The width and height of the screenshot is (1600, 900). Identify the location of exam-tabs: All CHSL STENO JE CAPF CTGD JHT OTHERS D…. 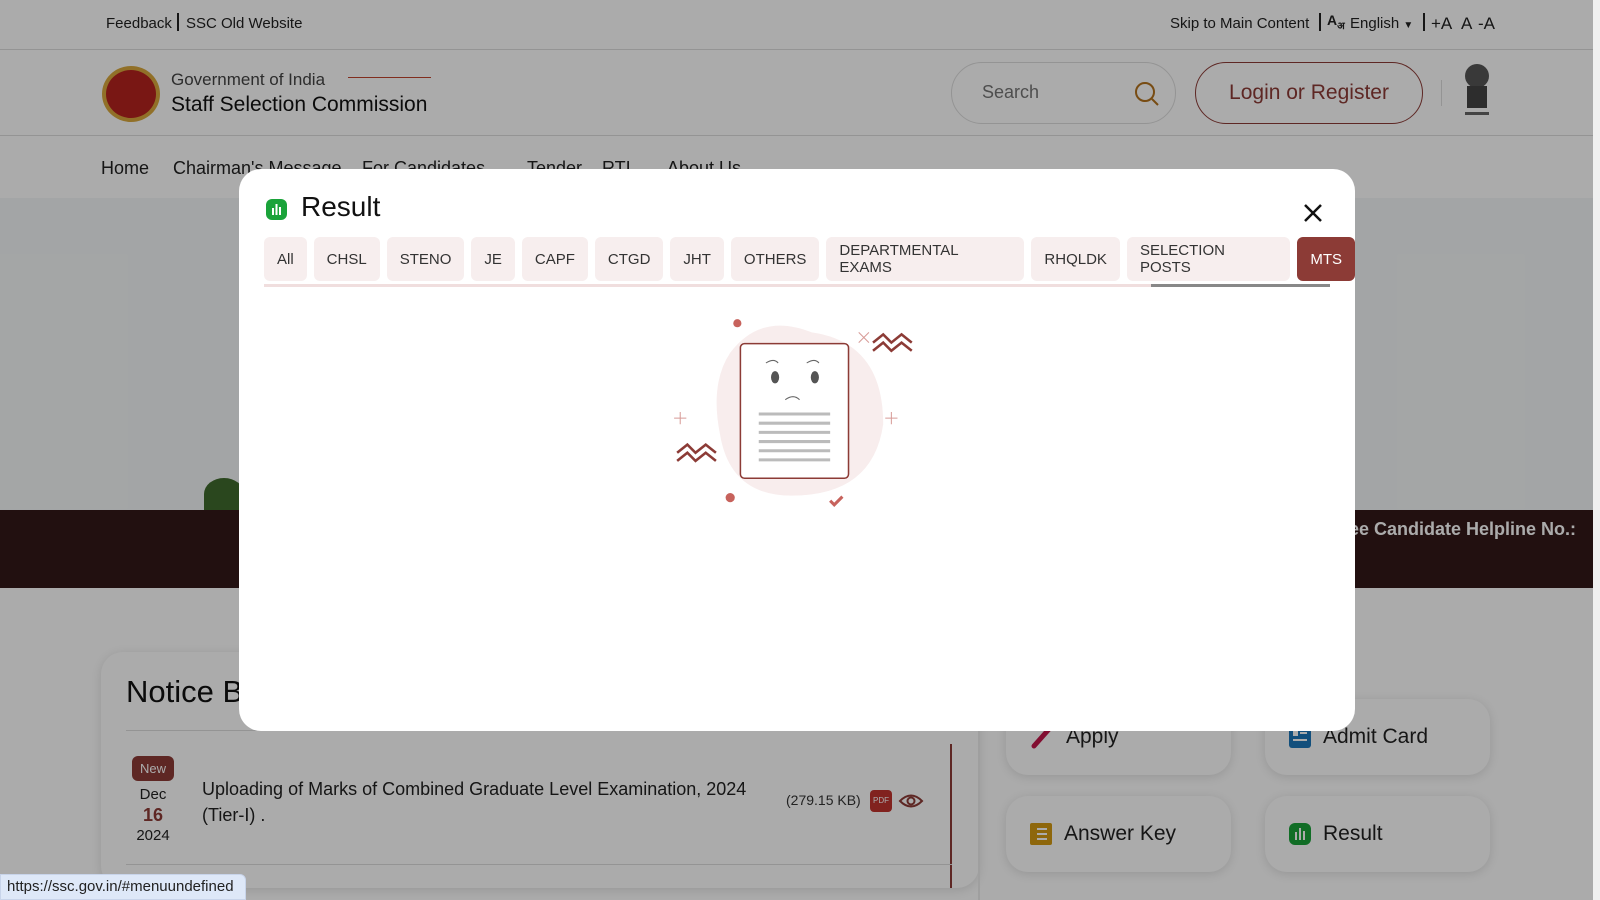
(809, 259).